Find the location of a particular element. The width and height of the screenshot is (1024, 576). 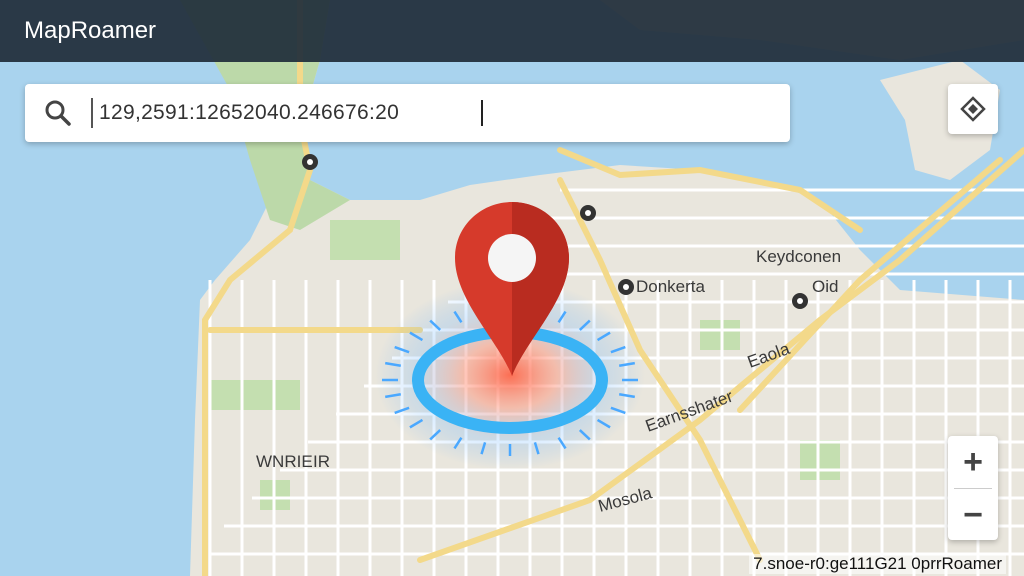

search-divider is located at coordinates (92, 113).